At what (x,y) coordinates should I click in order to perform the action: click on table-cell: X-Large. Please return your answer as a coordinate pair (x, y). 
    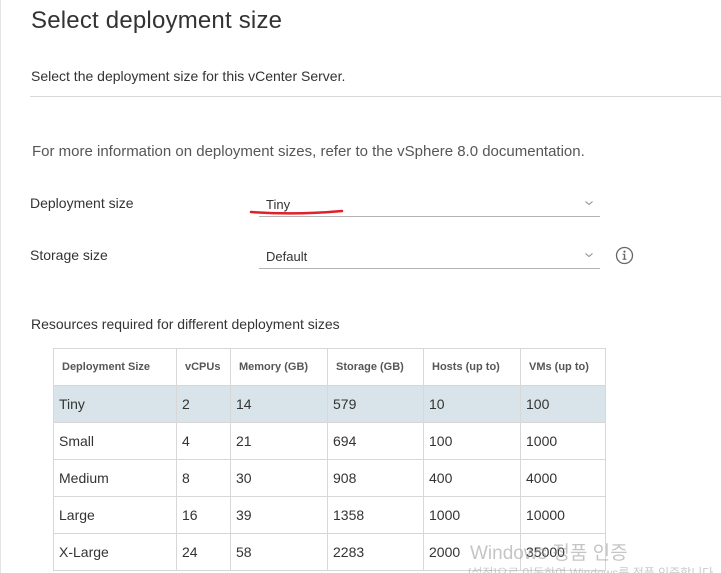
    Looking at the image, I should click on (115, 552).